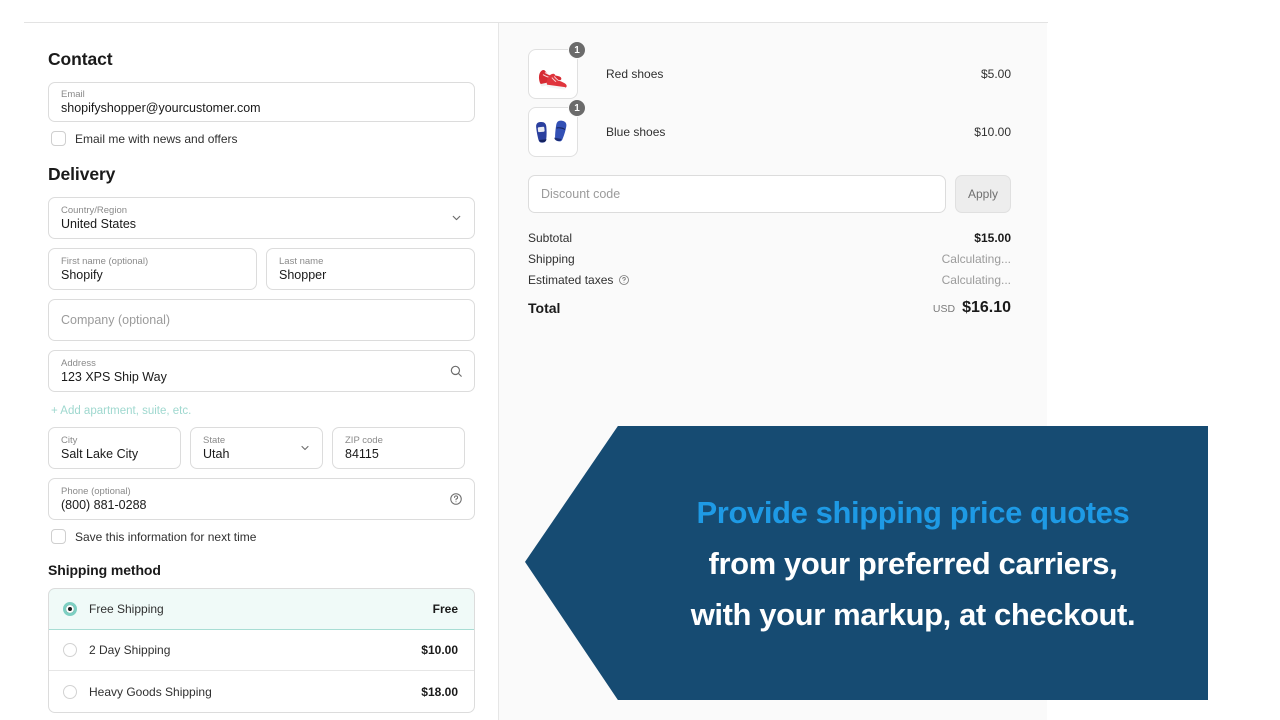 Image resolution: width=1280 pixels, height=720 pixels. I want to click on promo-banner-line-2: from your preferred carriers,, so click(913, 563).